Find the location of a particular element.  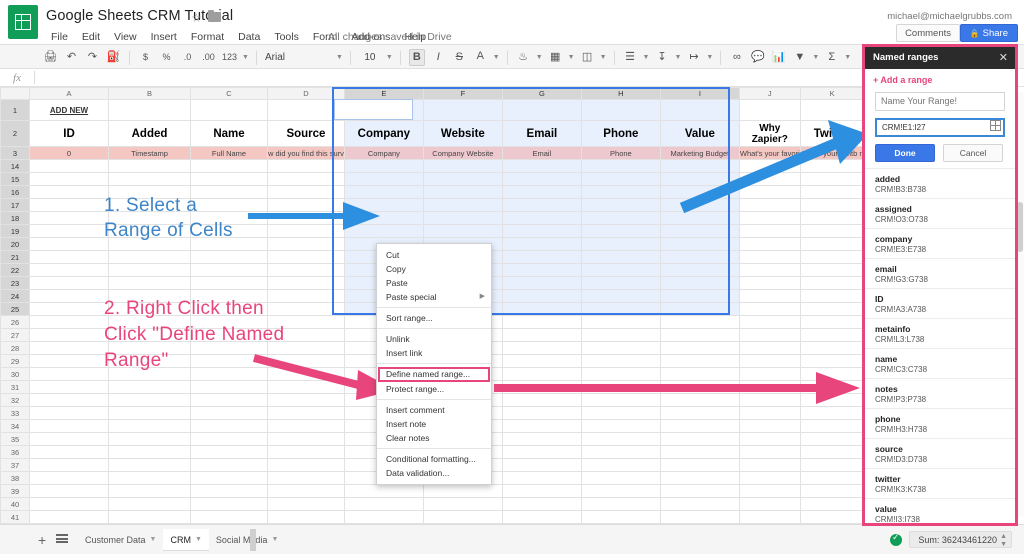

cell-K38 is located at coordinates (832, 478).